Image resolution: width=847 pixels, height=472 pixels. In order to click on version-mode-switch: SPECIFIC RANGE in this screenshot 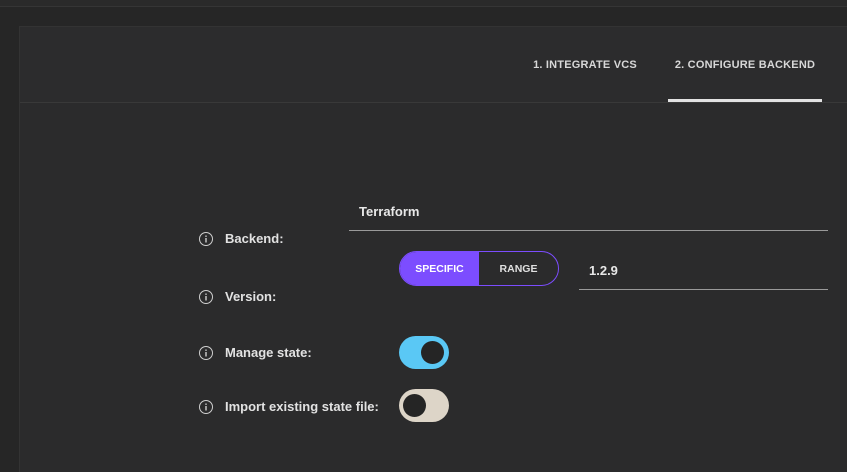, I will do `click(479, 268)`.